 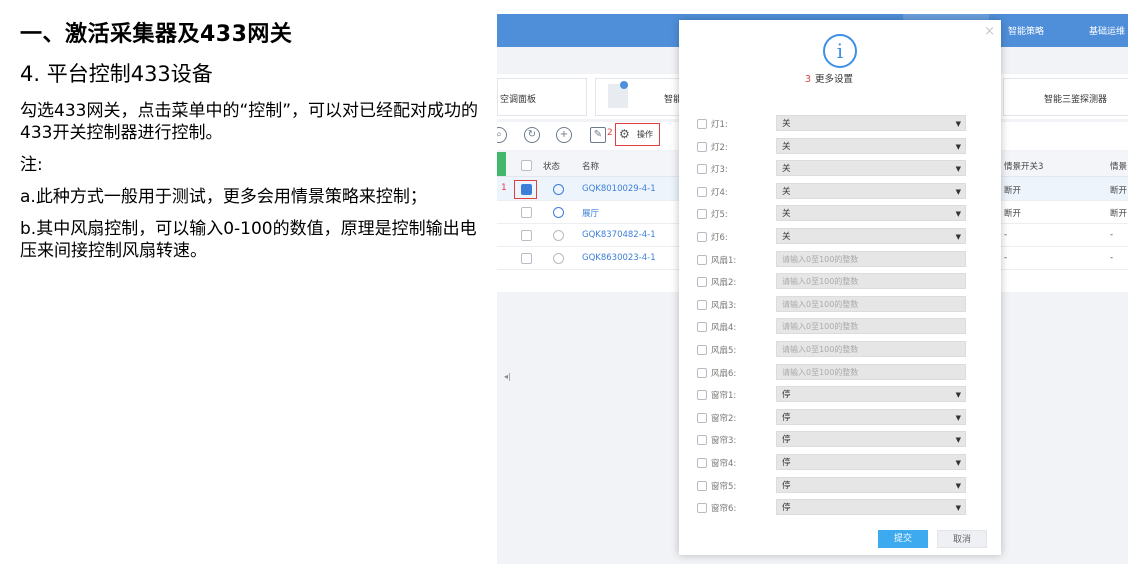 What do you see at coordinates (639, 97) in the screenshot?
I see `tile-smart: 智能` at bounding box center [639, 97].